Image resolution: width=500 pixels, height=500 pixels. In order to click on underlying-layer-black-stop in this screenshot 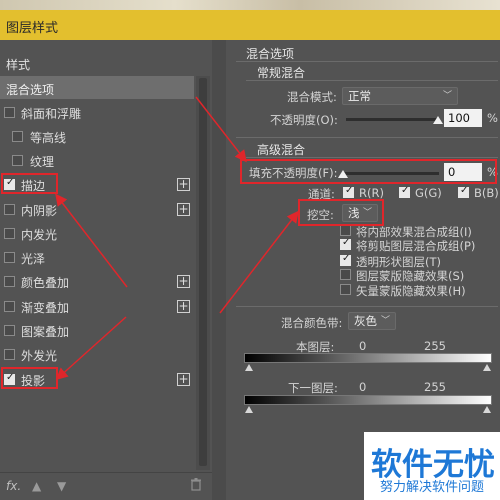, I will do `click(249, 409)`.